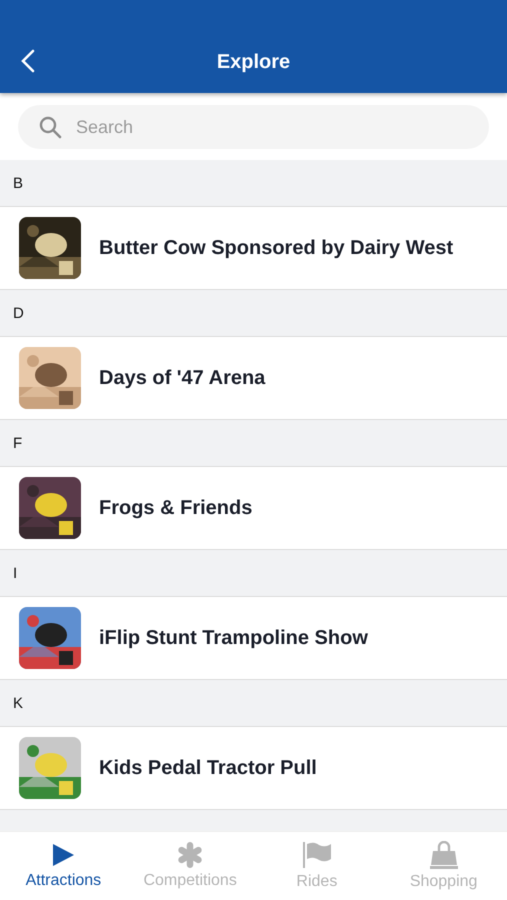 Image resolution: width=507 pixels, height=900 pixels. What do you see at coordinates (443, 855) in the screenshot?
I see `shopping-bag-icon` at bounding box center [443, 855].